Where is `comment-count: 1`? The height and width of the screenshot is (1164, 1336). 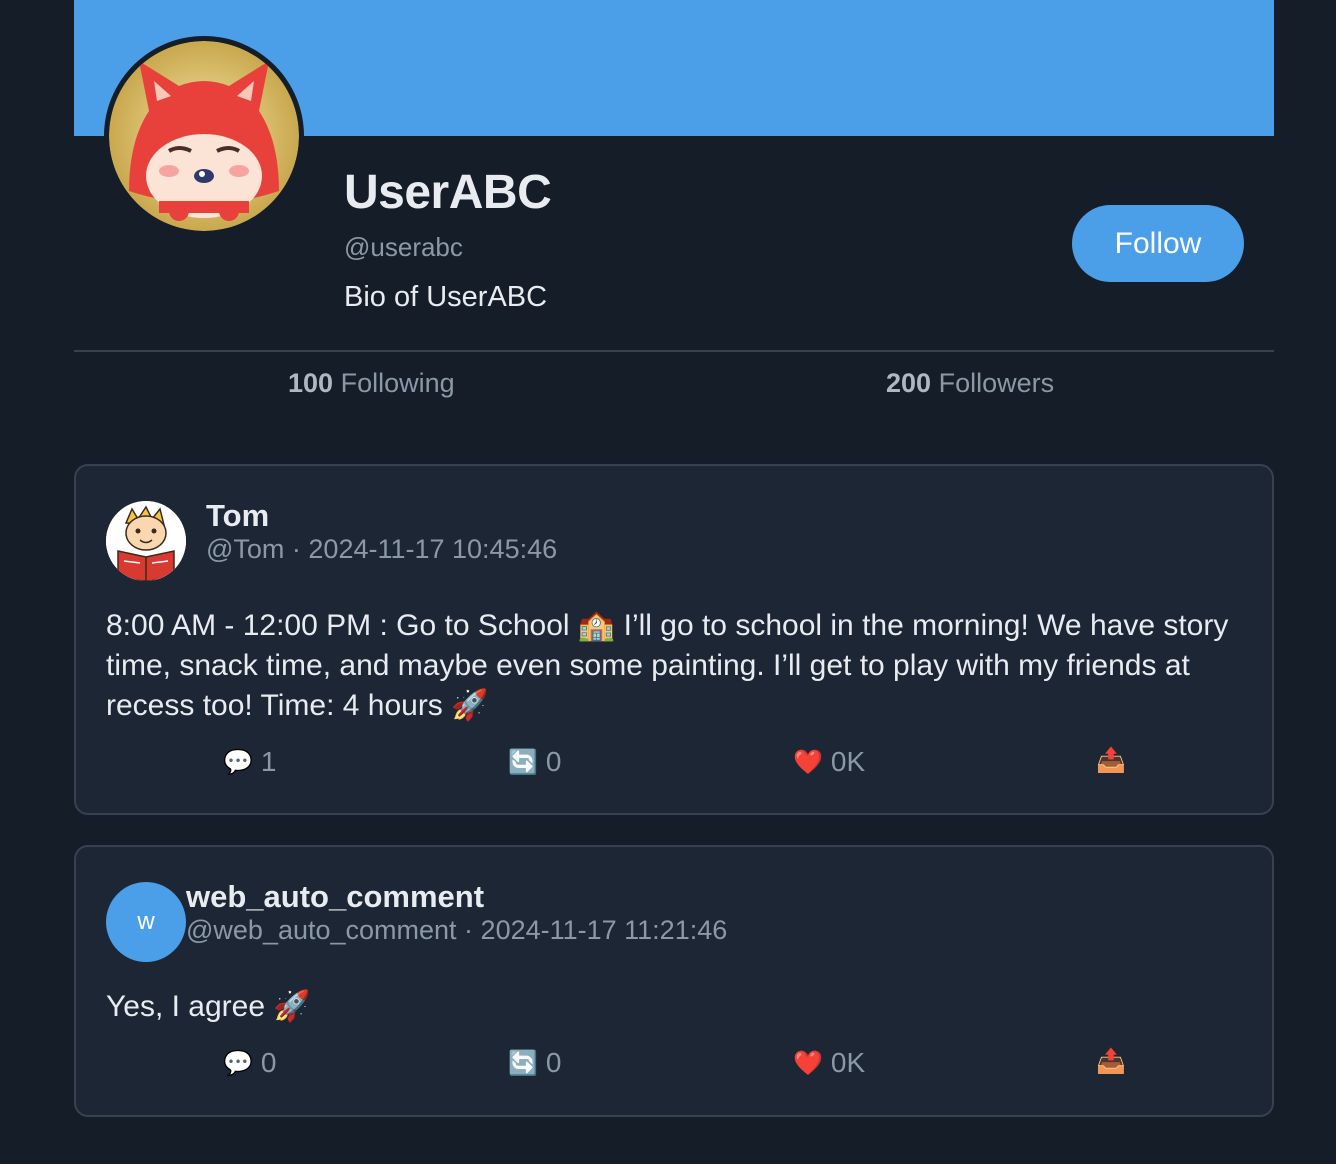
comment-count: 1 is located at coordinates (268, 761).